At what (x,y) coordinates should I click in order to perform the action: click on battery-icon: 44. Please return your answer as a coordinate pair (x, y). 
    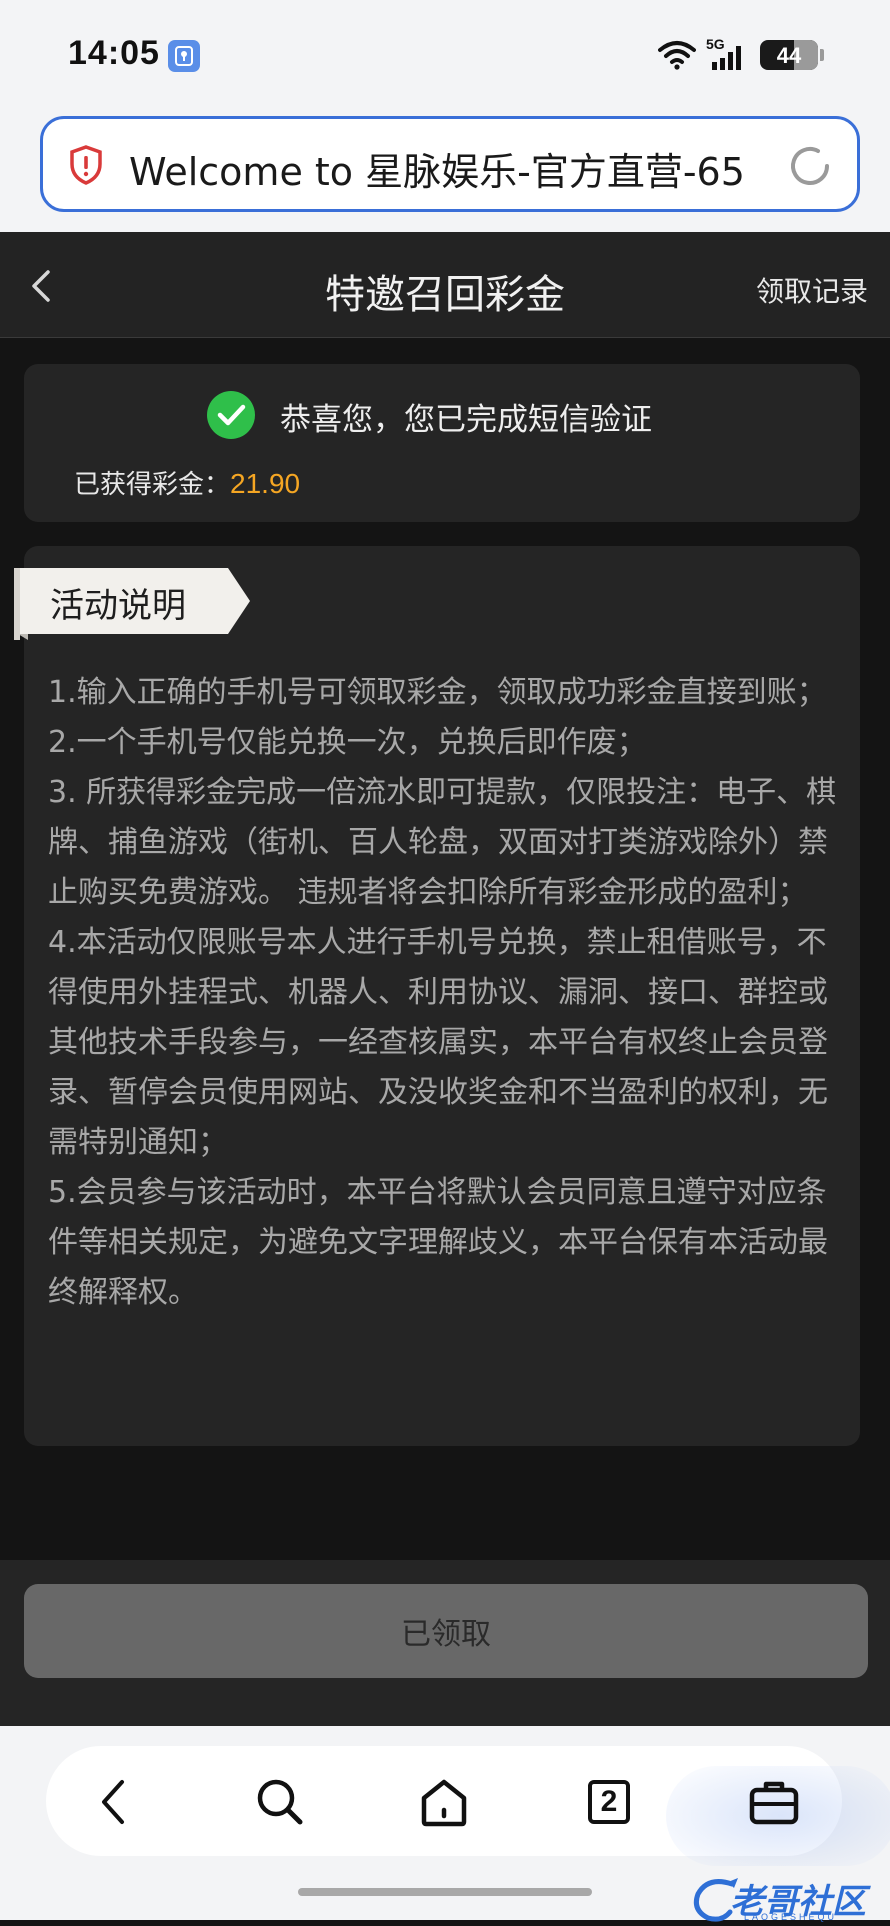
    Looking at the image, I should click on (789, 55).